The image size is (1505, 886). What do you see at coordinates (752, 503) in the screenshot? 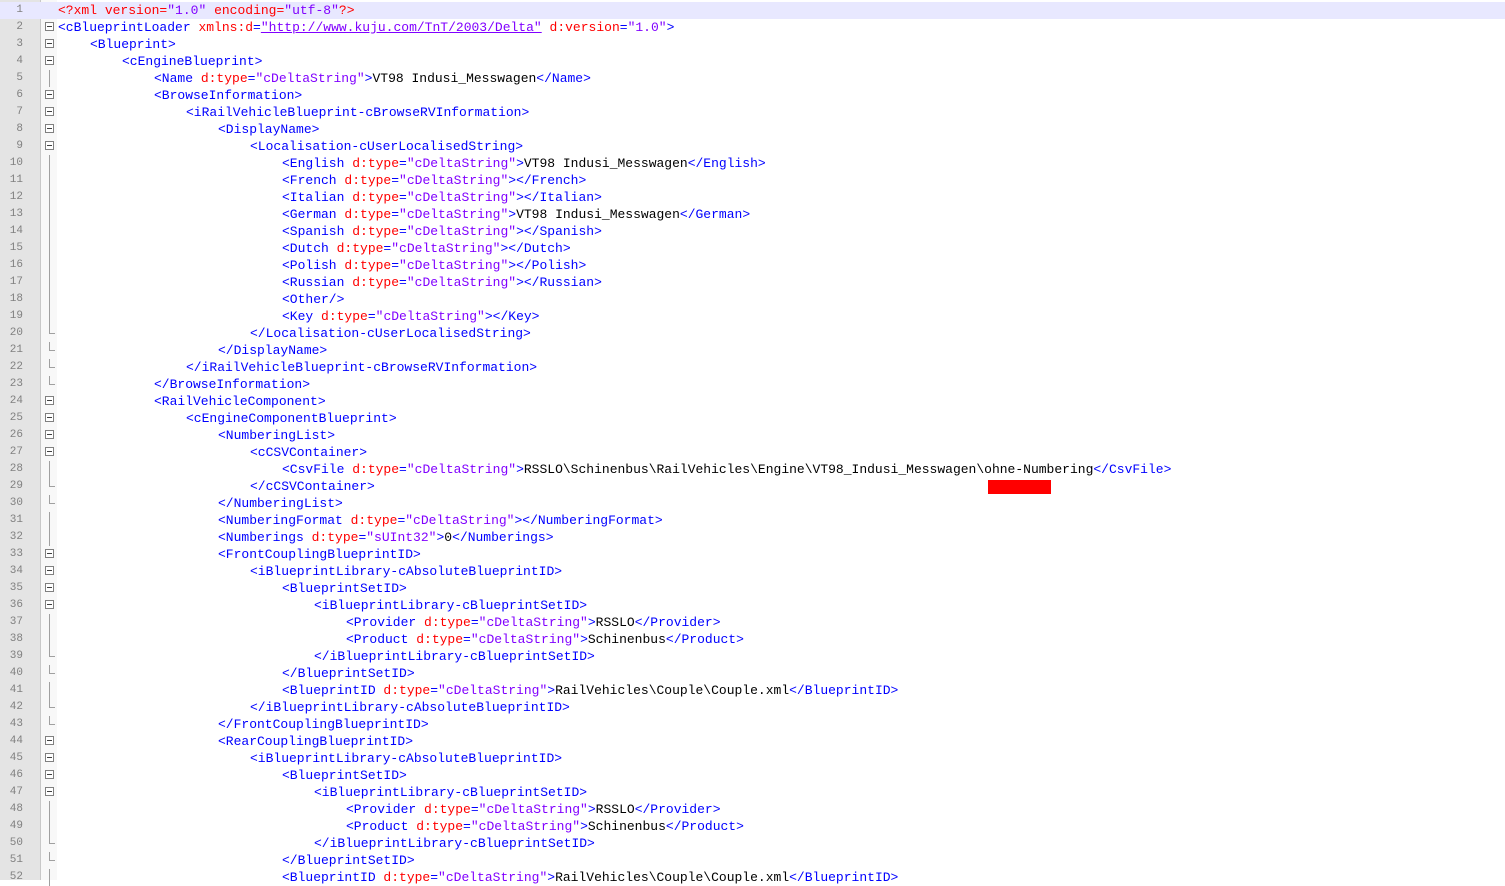
I see `code-line: 30 </NumberingList>` at bounding box center [752, 503].